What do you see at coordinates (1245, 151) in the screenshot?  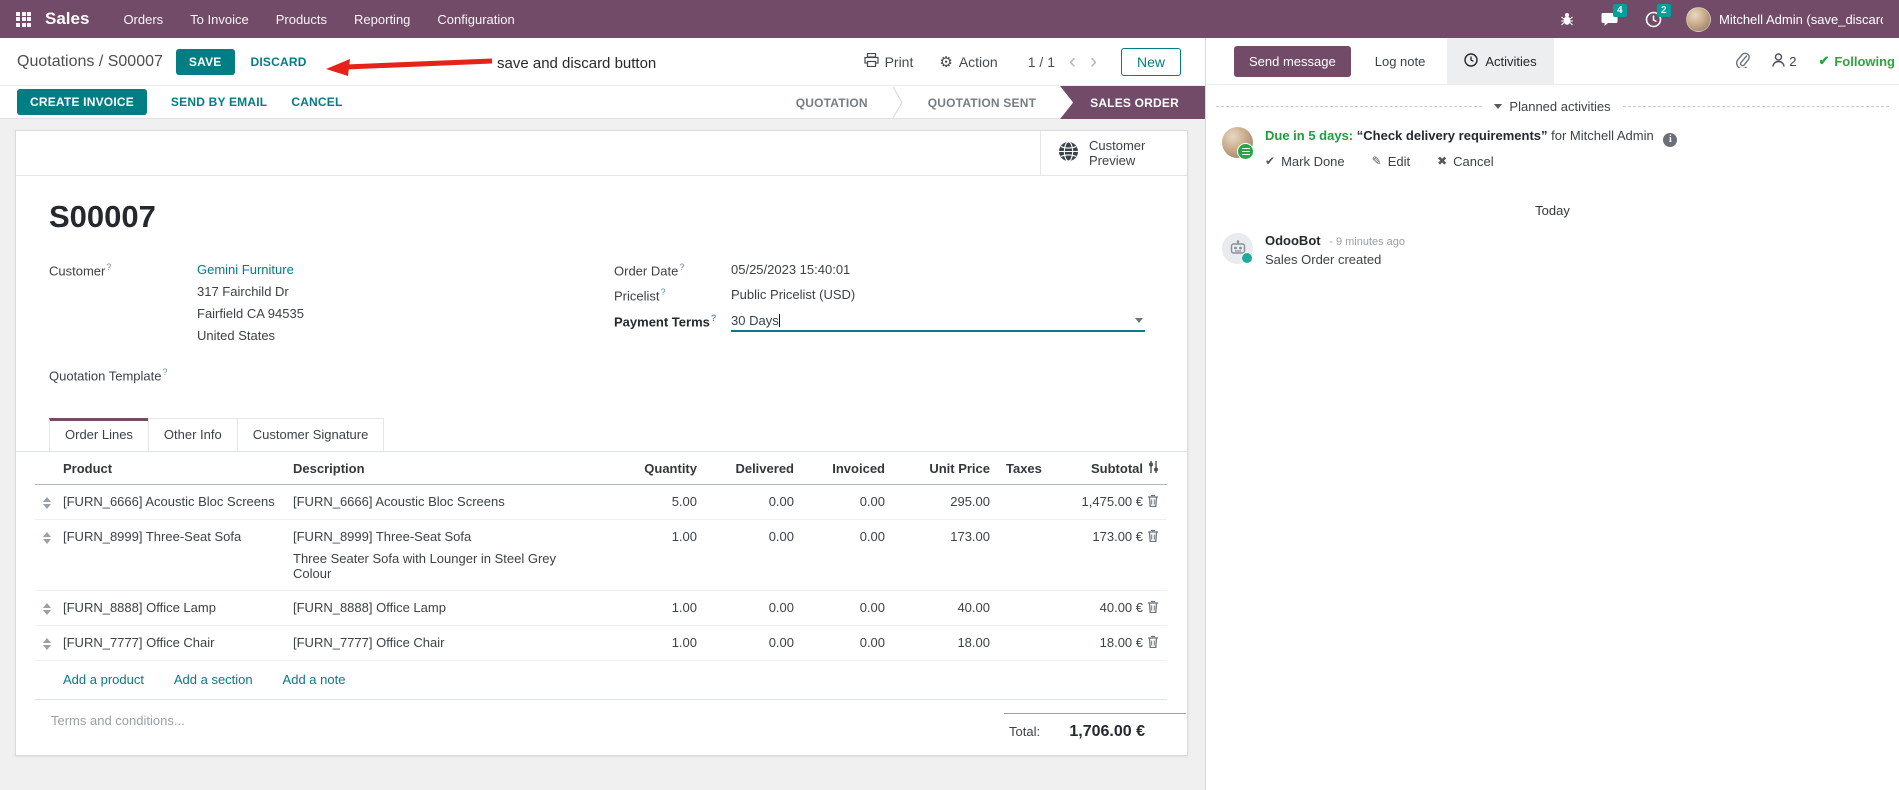 I see `activity-type-badge-icon` at bounding box center [1245, 151].